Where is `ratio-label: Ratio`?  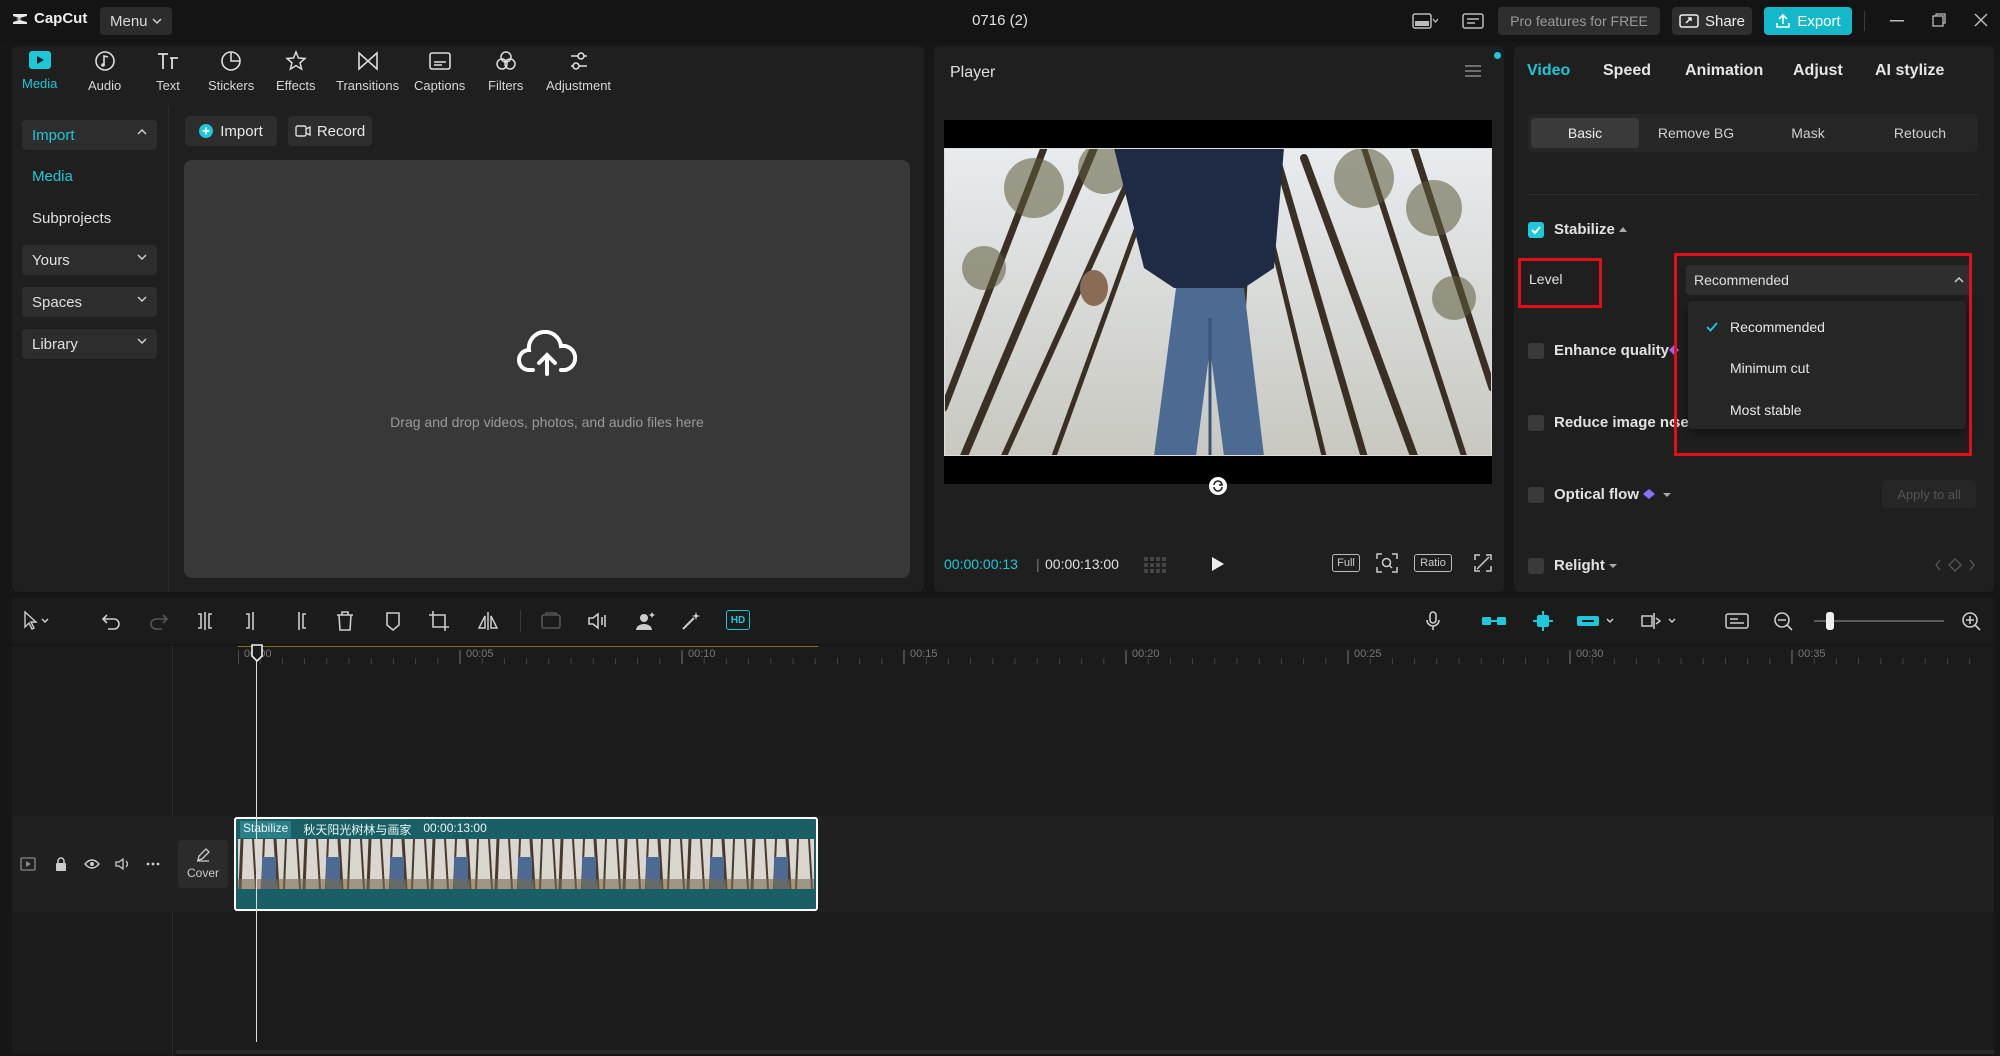 ratio-label: Ratio is located at coordinates (1433, 563).